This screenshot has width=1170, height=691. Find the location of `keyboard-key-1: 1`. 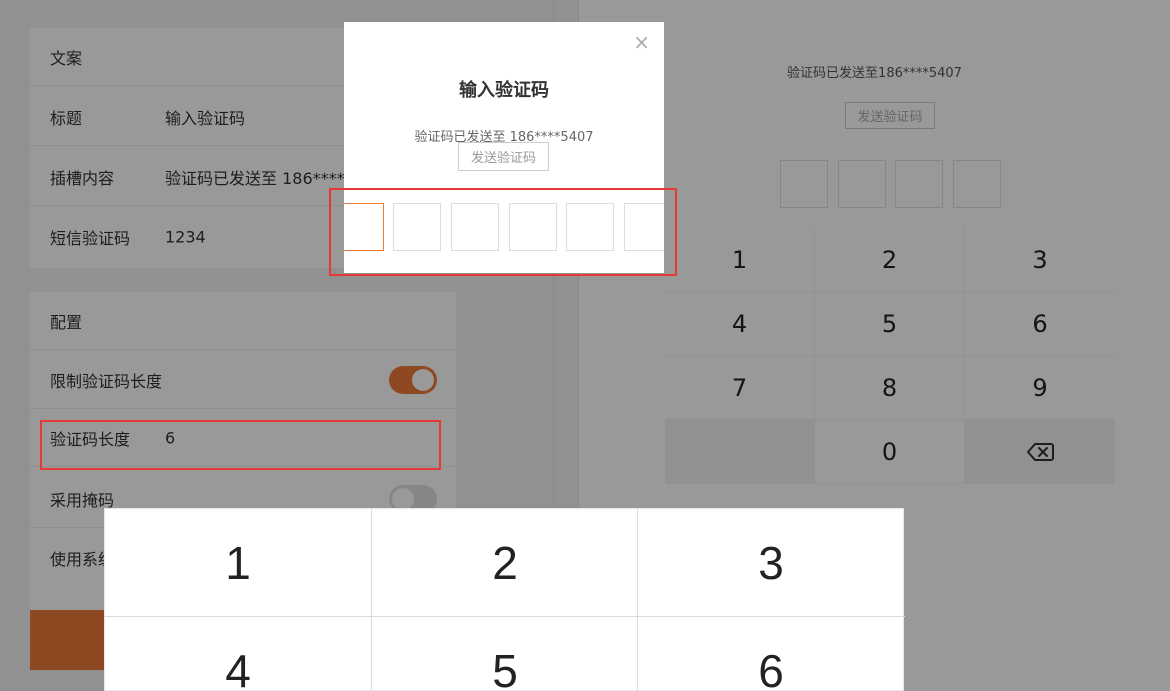

keyboard-key-1: 1 is located at coordinates (238, 562).